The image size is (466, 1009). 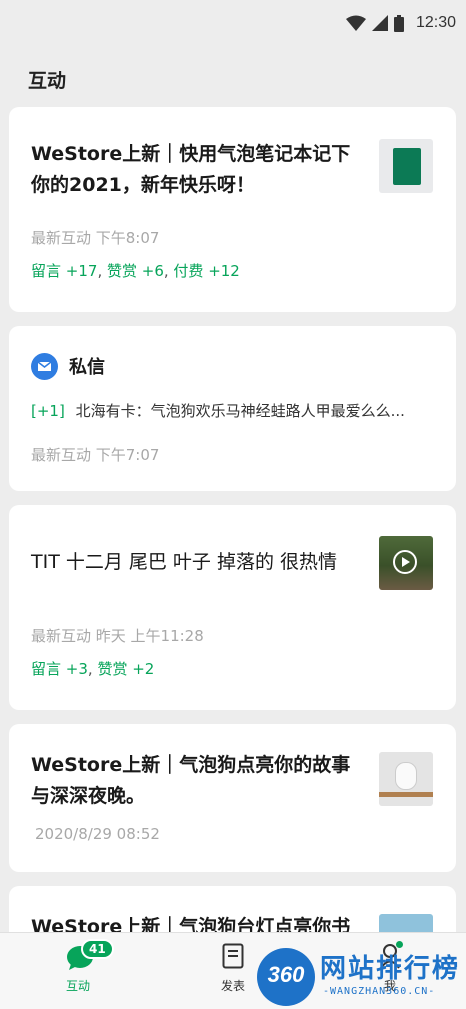 What do you see at coordinates (95, 455) in the screenshot?
I see `latest-interaction-time: 最新互动 下午7:07` at bounding box center [95, 455].